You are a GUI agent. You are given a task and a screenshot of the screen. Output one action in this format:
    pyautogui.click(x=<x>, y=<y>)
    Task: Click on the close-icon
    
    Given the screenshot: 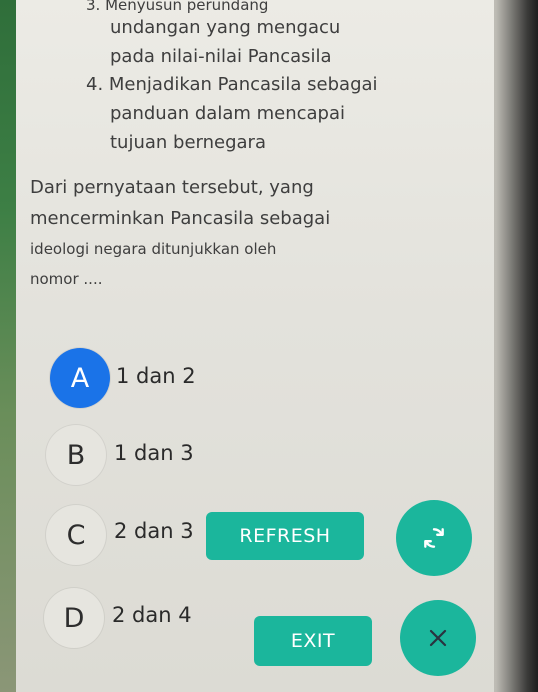 What is the action you would take?
    pyautogui.click(x=438, y=638)
    